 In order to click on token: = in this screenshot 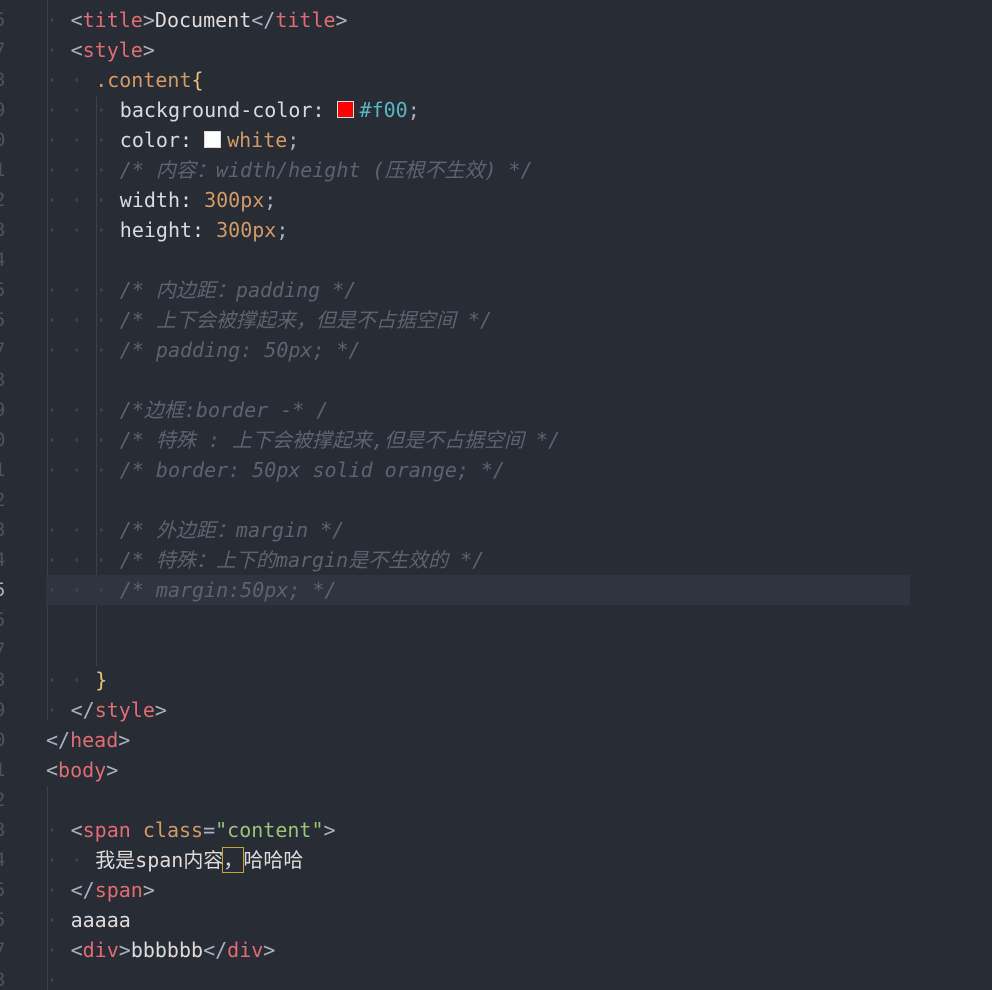, I will do `click(209, 830)`.